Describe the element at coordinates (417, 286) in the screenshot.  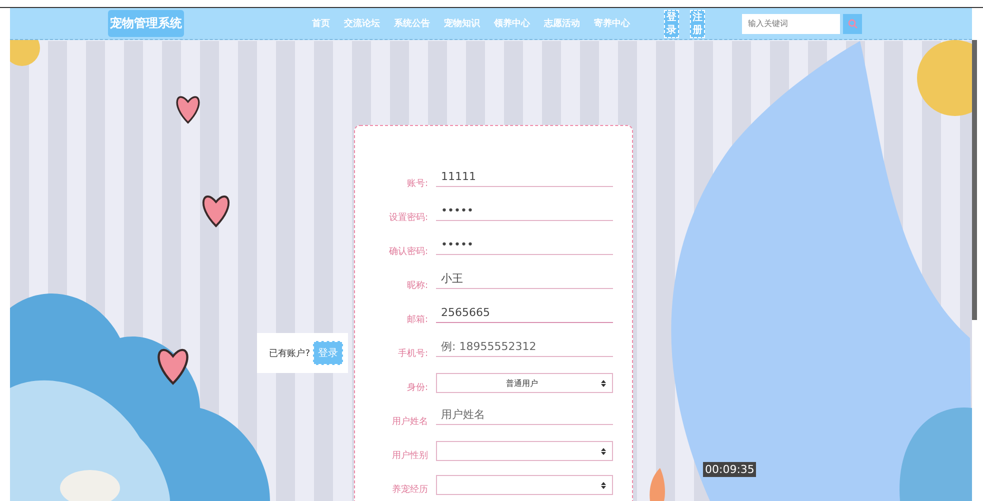
I see `field-label: 昵称:` at that location.